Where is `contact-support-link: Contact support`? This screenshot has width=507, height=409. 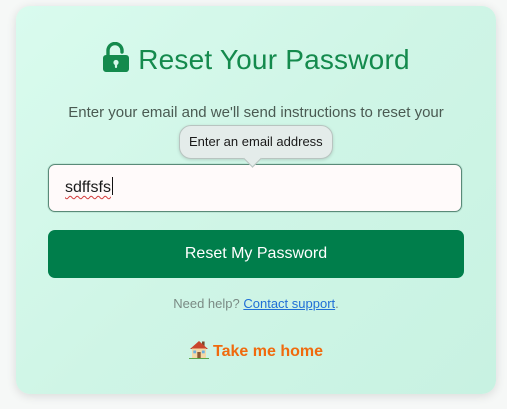
contact-support-link: Contact support is located at coordinates (289, 303).